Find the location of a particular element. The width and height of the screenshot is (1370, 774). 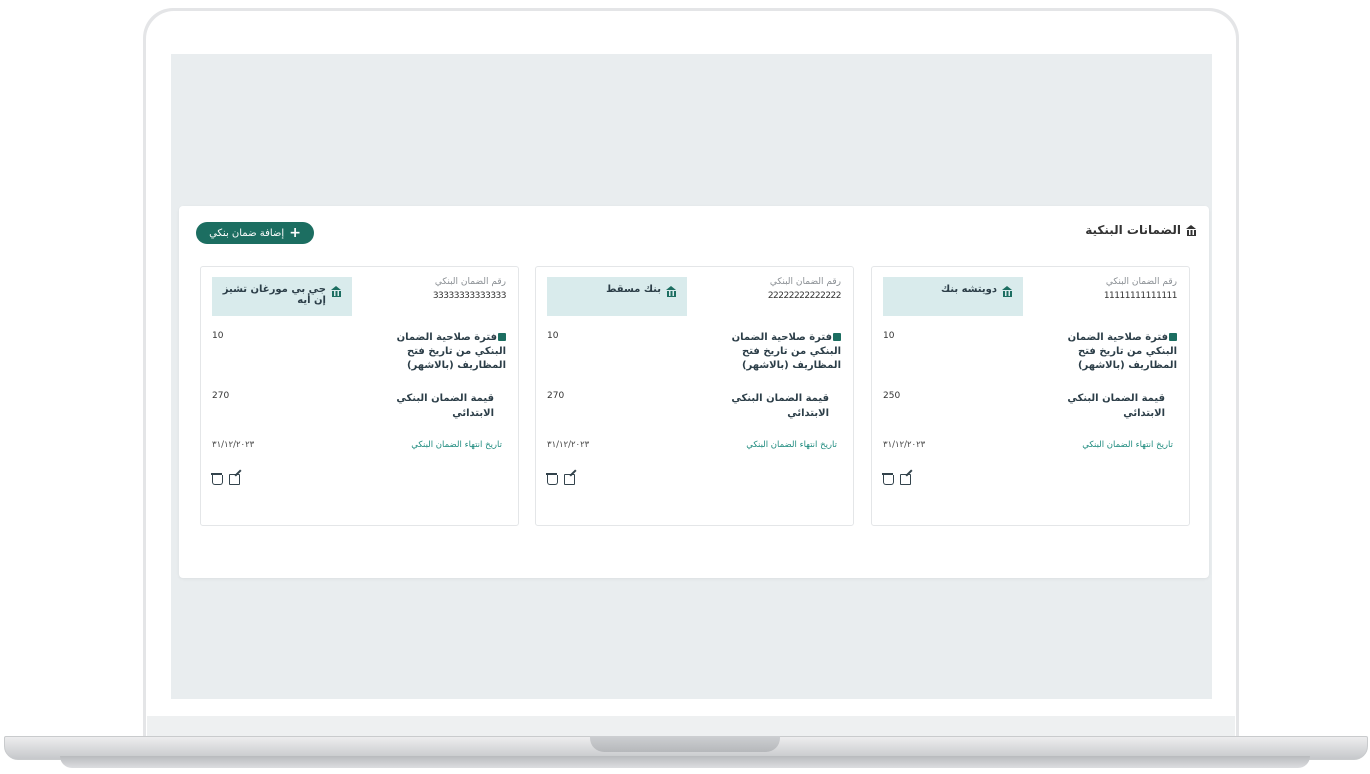

add-bank-guarantee-button: + إضافة ضمان بنكي is located at coordinates (255, 233).